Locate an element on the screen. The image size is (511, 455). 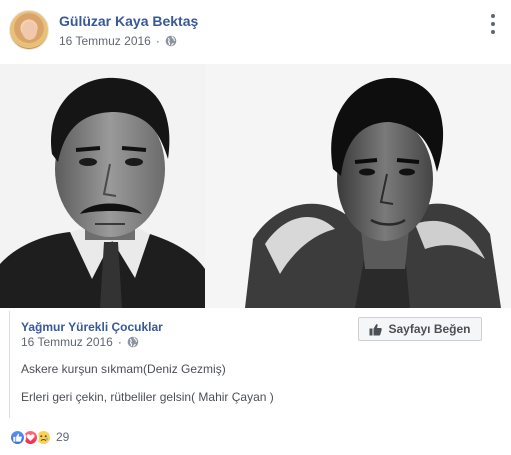
avatar-face is located at coordinates (29, 30).